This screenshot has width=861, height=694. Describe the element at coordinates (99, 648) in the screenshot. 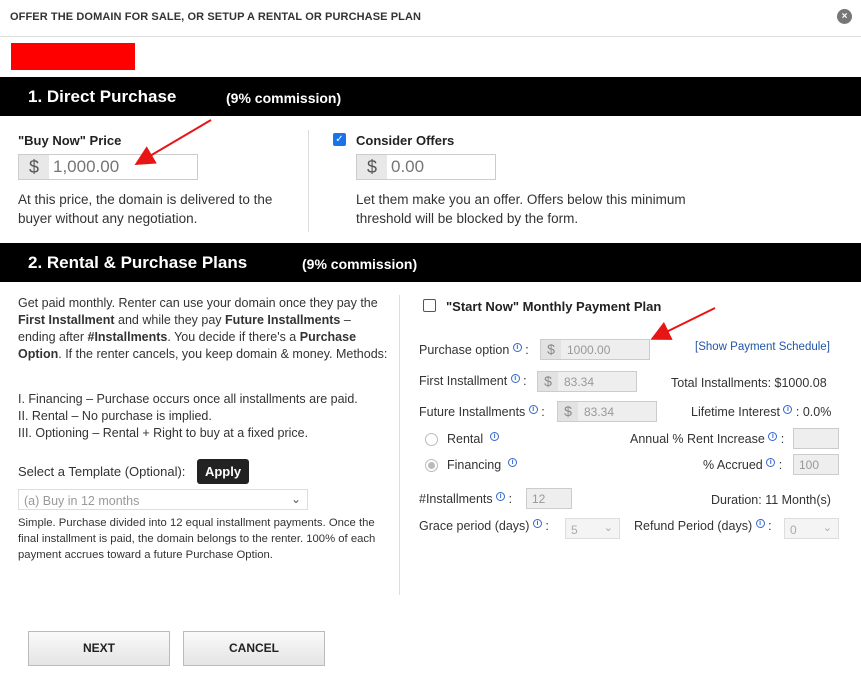

I see `next-button: NEXT` at that location.